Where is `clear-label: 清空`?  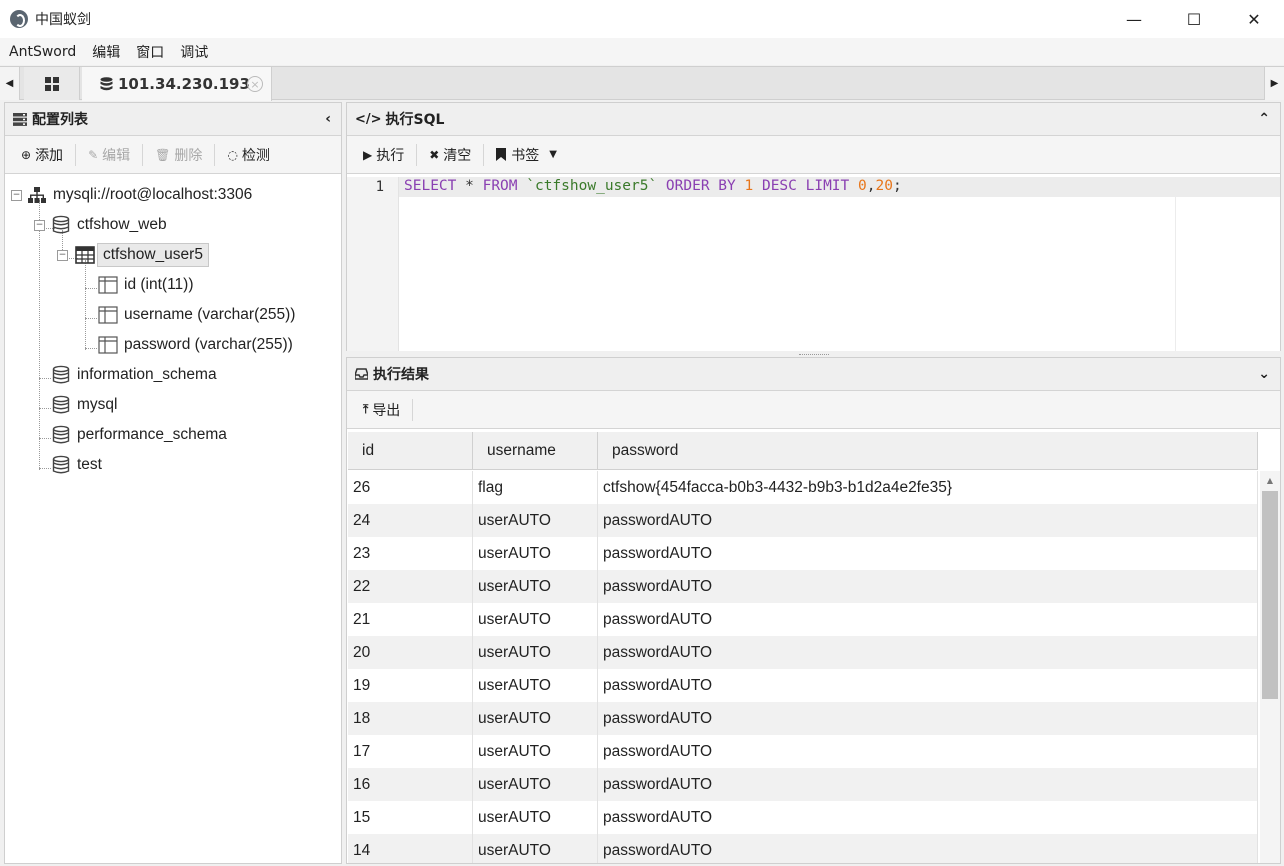
clear-label: 清空 is located at coordinates (457, 155).